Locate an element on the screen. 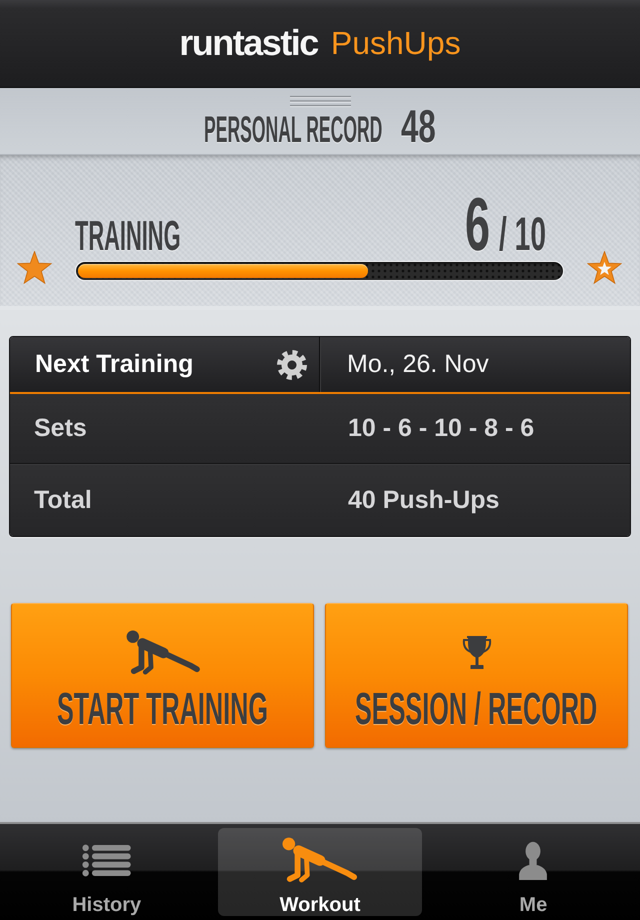  settings-icon is located at coordinates (292, 364).